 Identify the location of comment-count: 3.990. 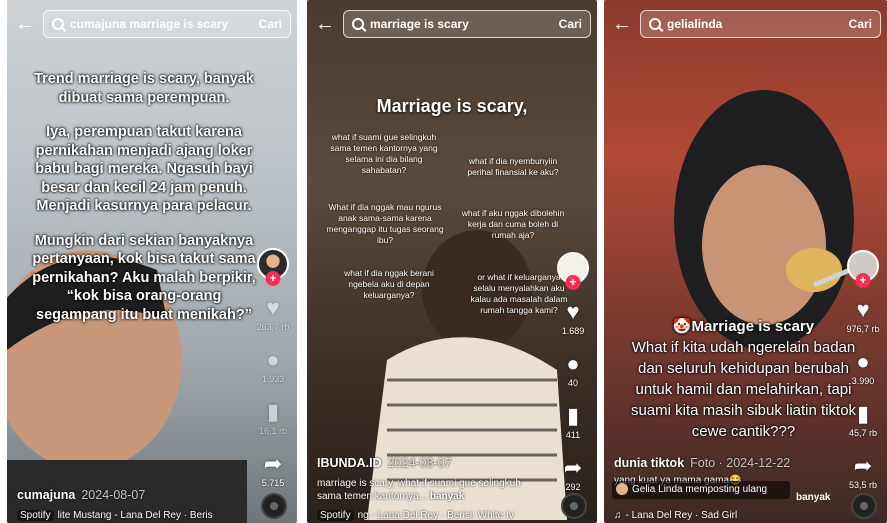
(863, 381).